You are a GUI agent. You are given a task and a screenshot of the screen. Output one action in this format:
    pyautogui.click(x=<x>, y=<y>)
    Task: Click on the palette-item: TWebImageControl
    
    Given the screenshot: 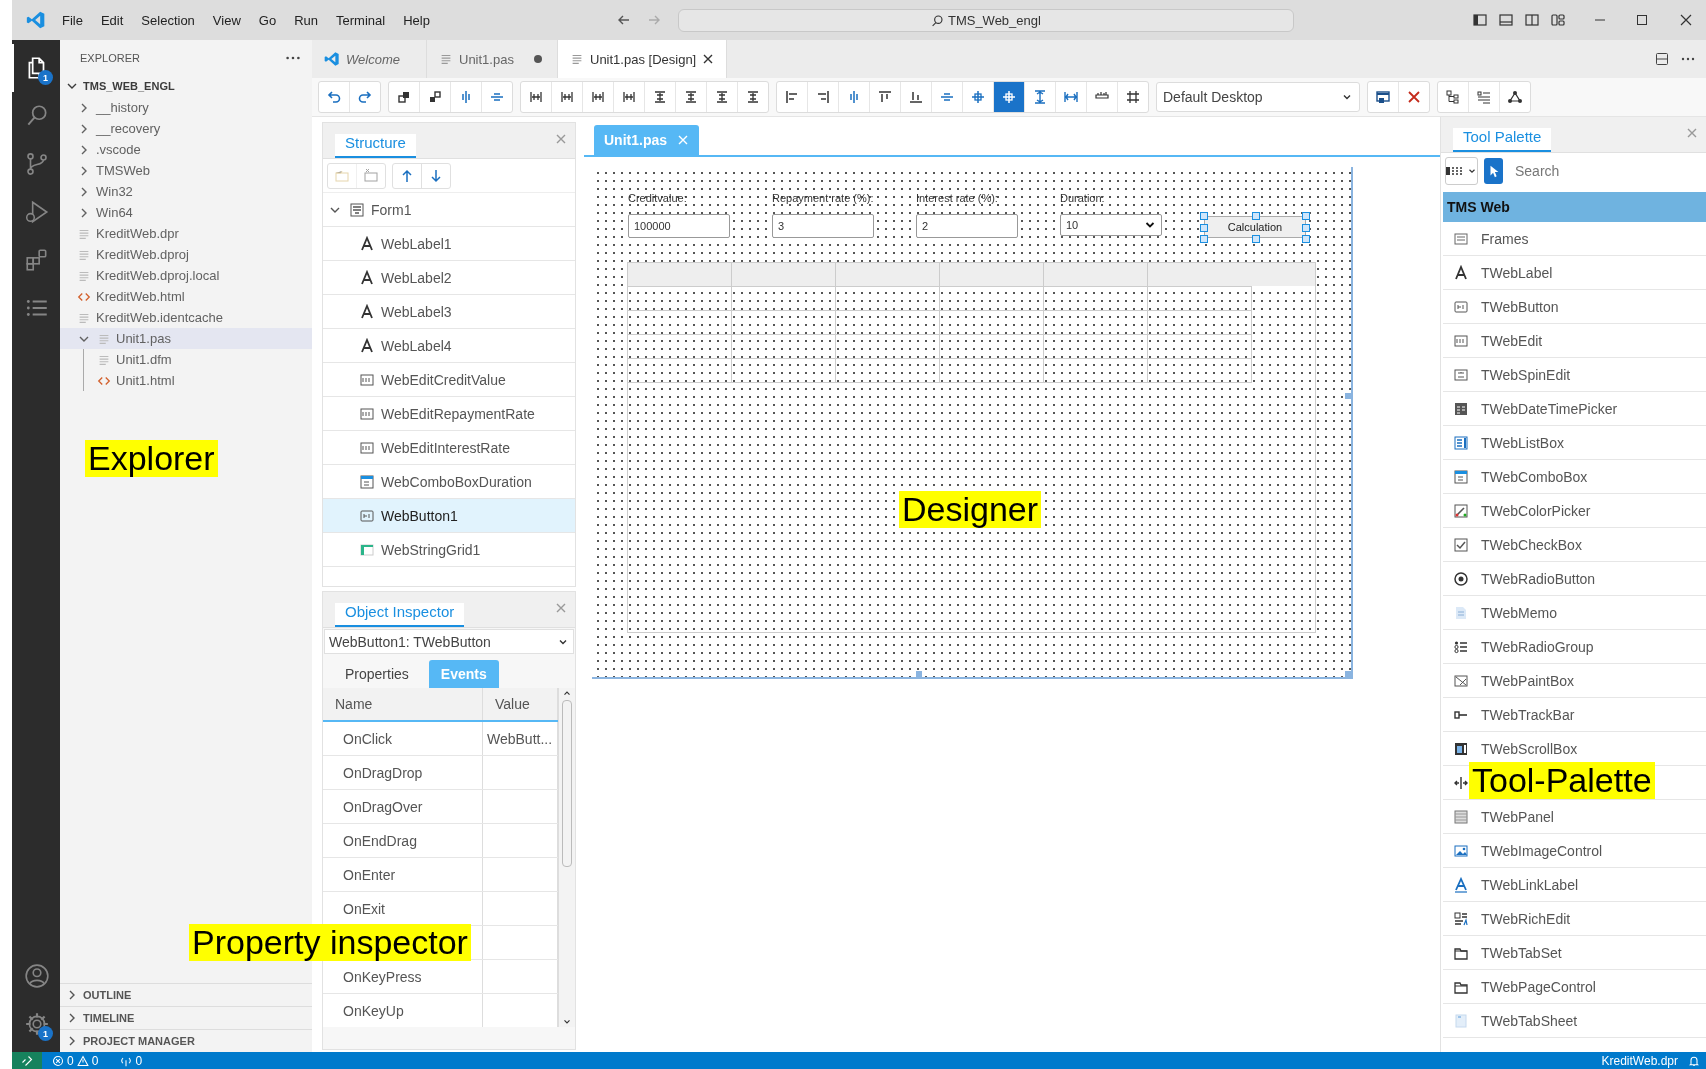 What is the action you would take?
    pyautogui.click(x=1574, y=851)
    